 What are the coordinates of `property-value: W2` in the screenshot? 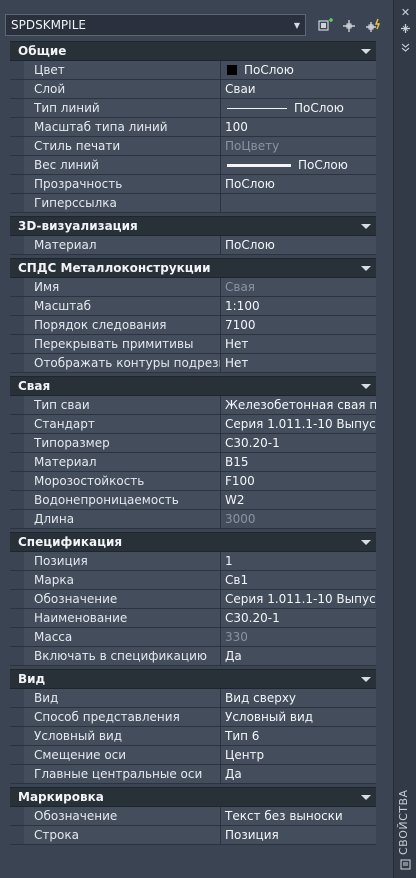 It's located at (298, 500).